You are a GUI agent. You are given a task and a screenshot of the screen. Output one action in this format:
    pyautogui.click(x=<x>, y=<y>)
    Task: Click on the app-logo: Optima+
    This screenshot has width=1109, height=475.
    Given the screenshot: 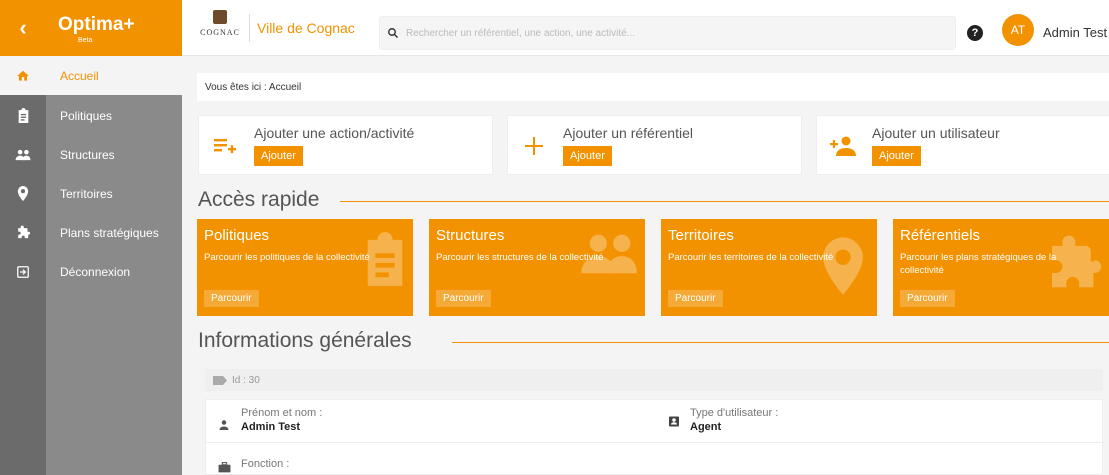 What is the action you would take?
    pyautogui.click(x=96, y=25)
    